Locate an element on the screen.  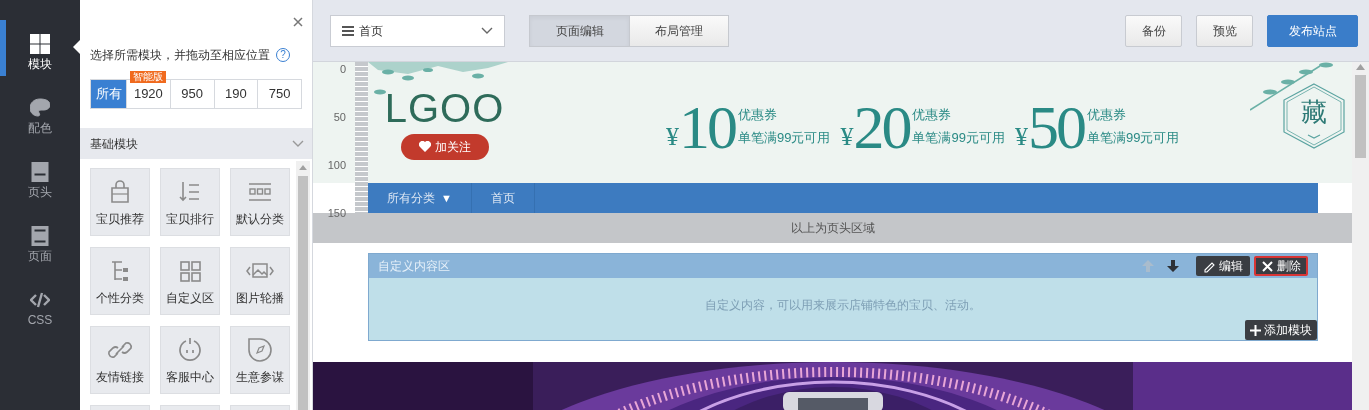
edition-badge: 智能版 is located at coordinates (148, 77).